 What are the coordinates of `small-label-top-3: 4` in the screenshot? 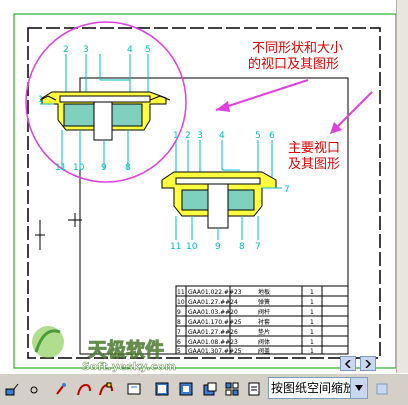 It's located at (130, 50).